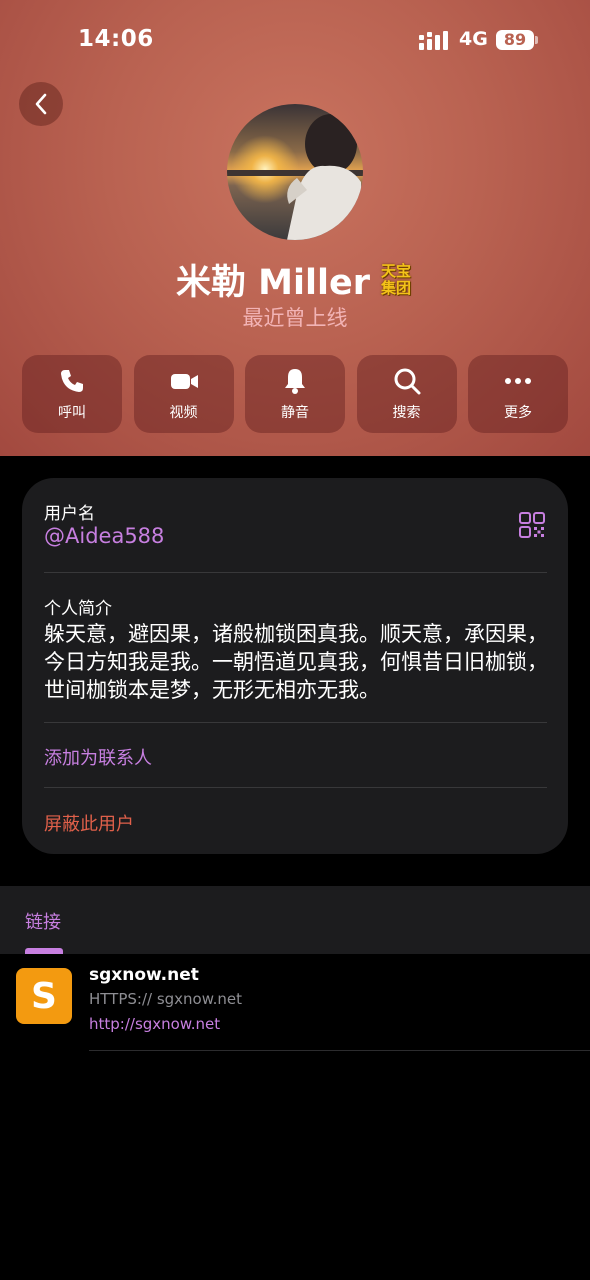 The height and width of the screenshot is (1280, 590). I want to click on link-title: sgxnow.net, so click(144, 975).